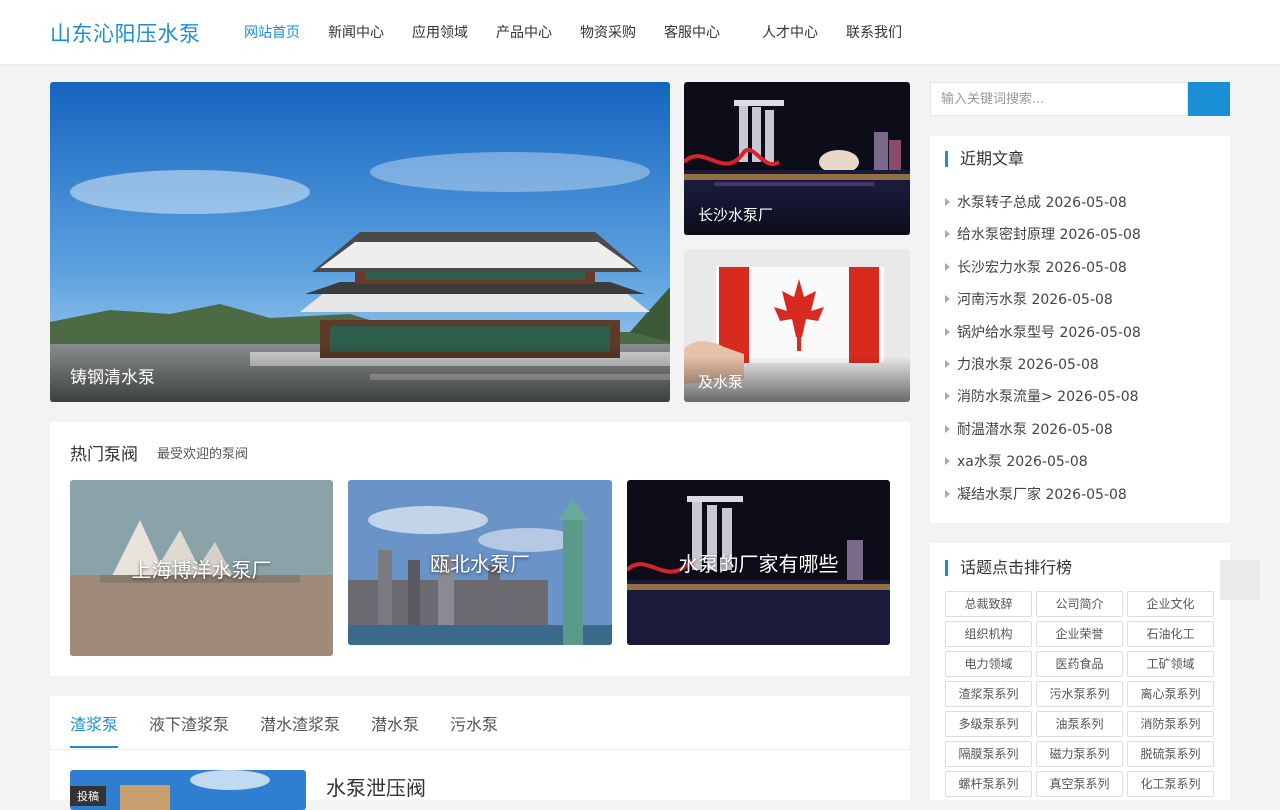  Describe the element at coordinates (203, 454) in the screenshot. I see `hot-subtitle: 最受欢迎的泵阀` at that location.